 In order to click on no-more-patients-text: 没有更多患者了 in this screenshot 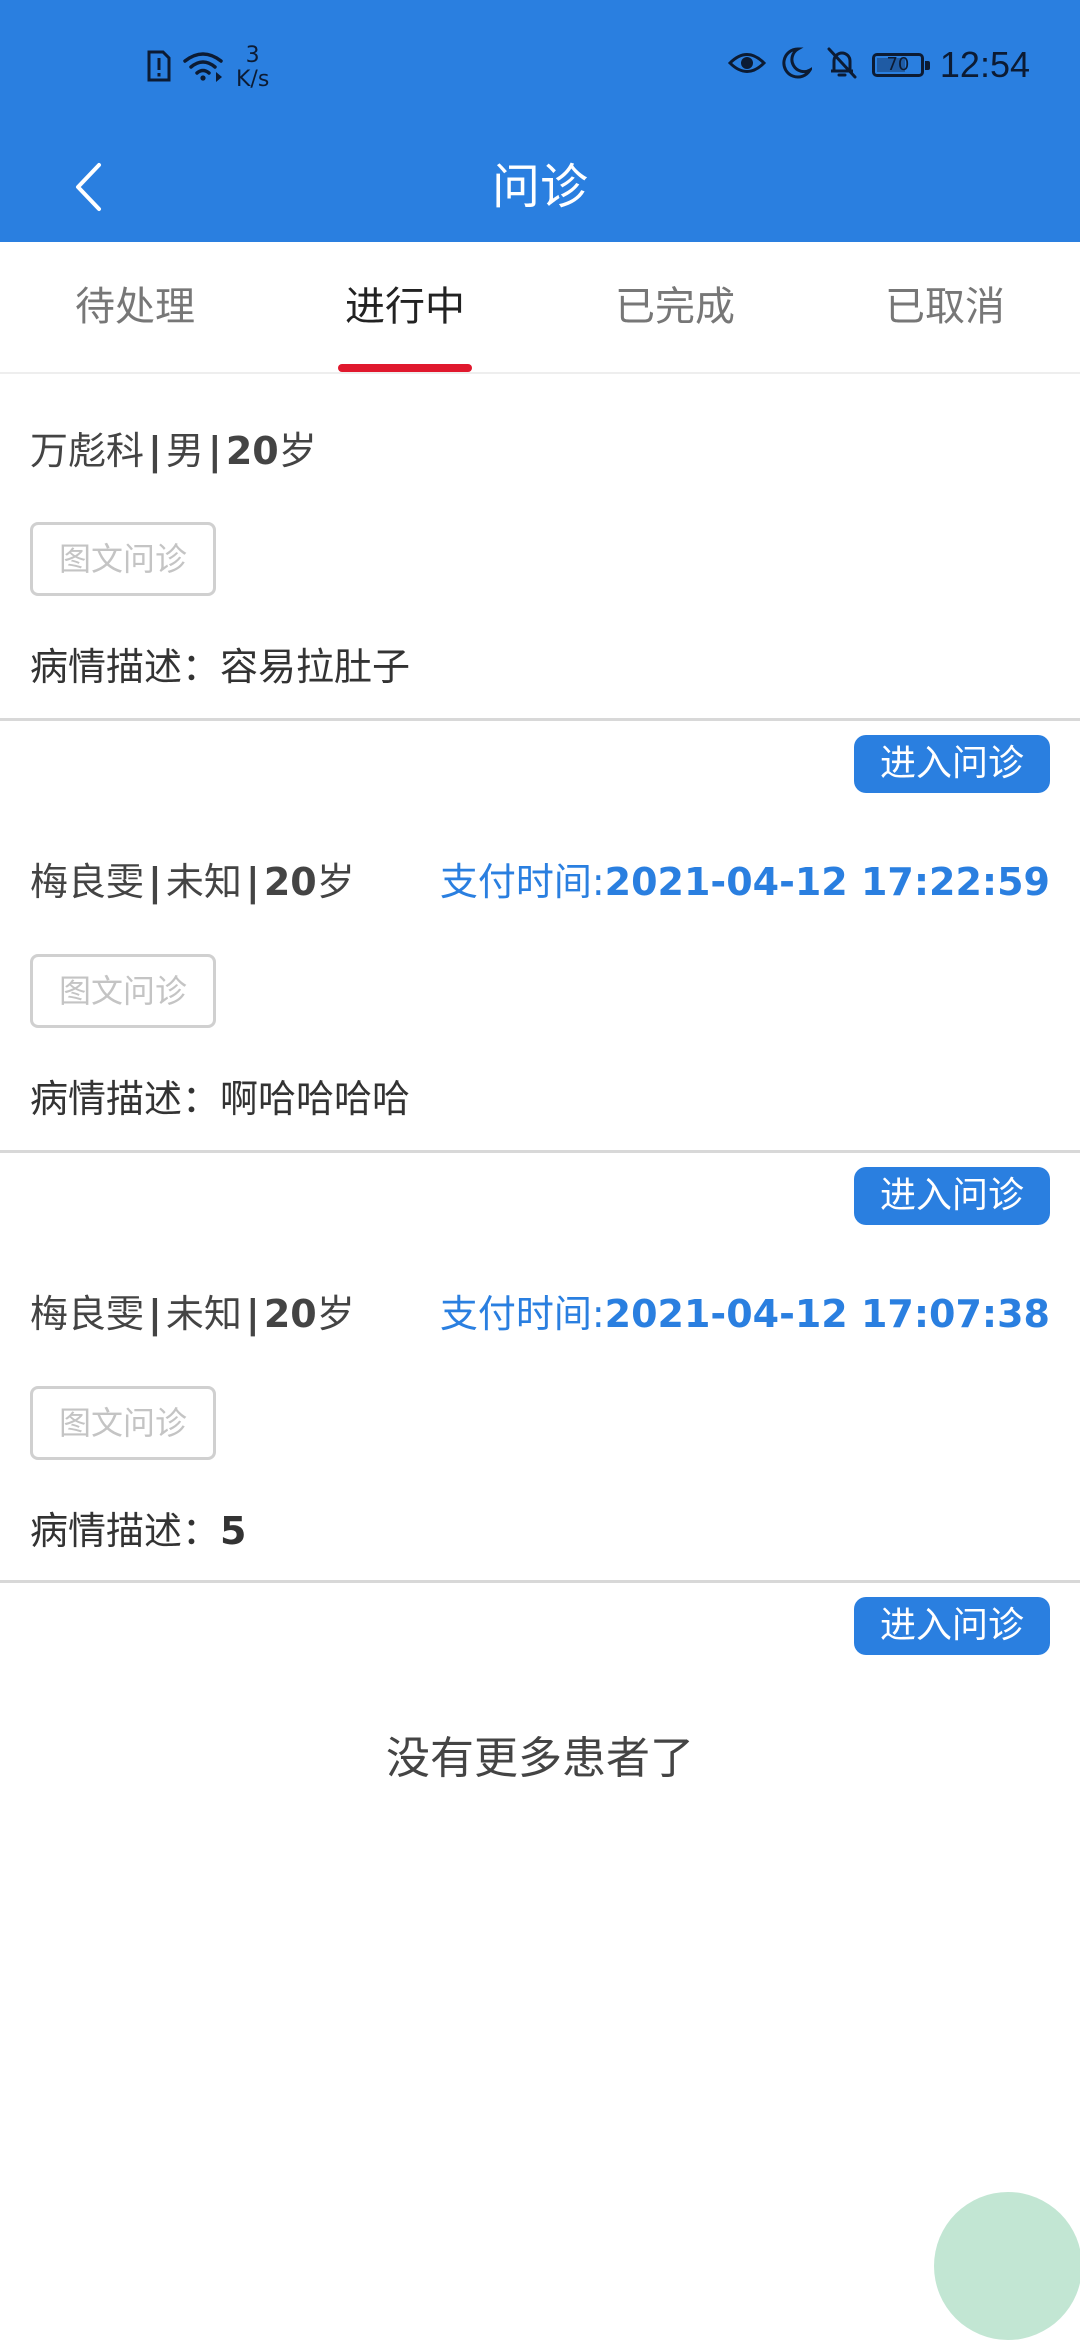, I will do `click(540, 1758)`.